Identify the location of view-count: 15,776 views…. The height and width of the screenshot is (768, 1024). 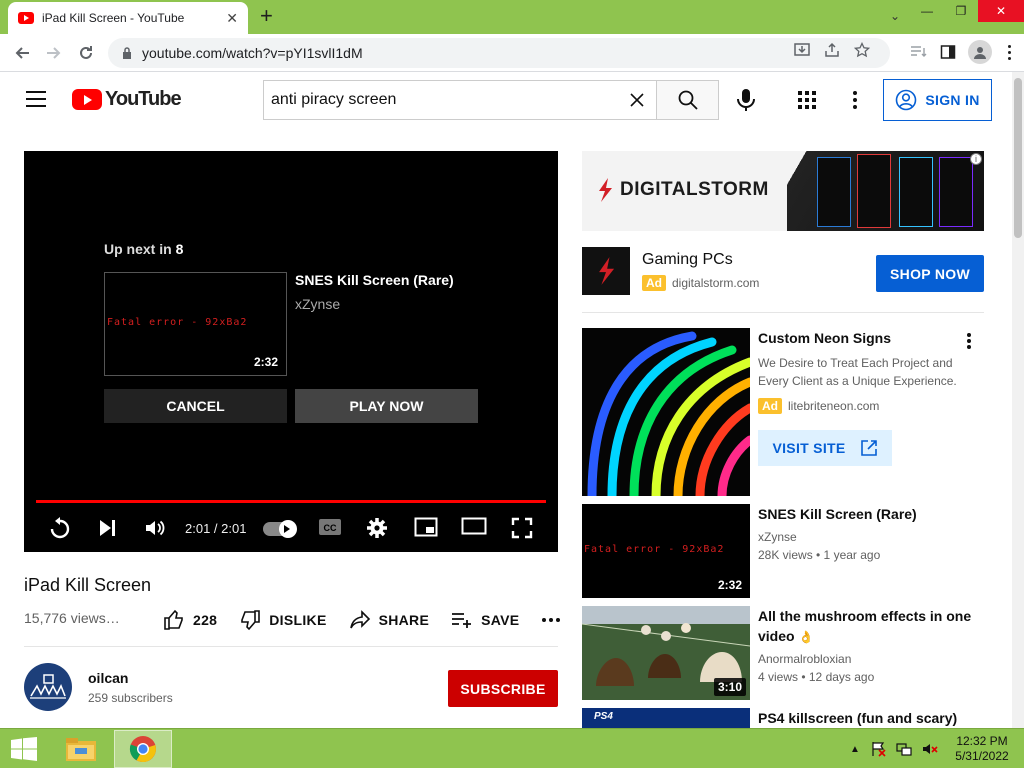
(72, 618).